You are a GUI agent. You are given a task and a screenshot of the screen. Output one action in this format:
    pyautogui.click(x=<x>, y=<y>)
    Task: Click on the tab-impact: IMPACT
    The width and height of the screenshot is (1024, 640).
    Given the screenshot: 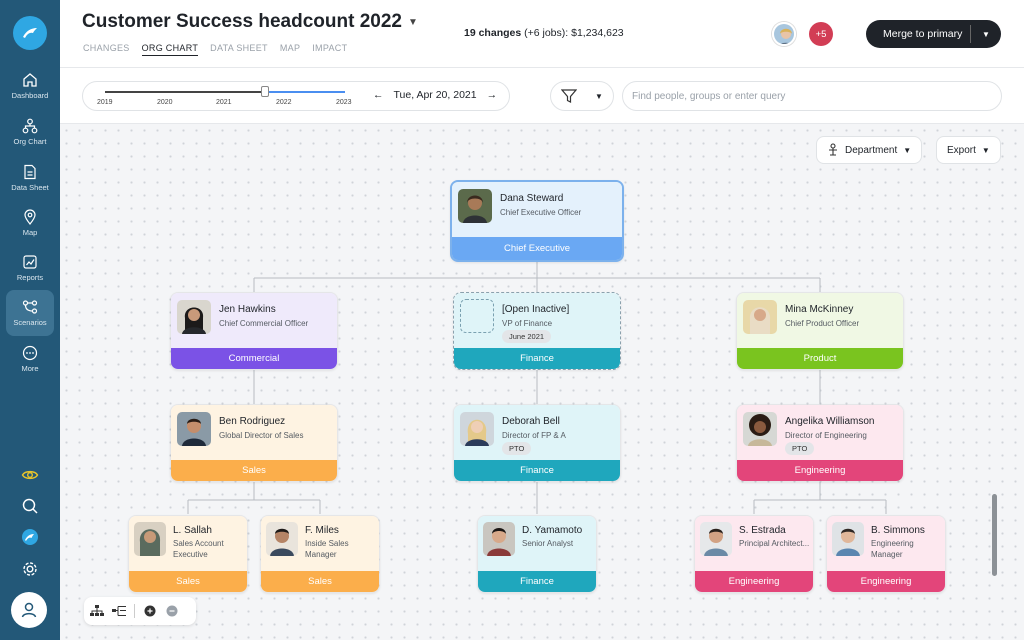 What is the action you would take?
    pyautogui.click(x=329, y=49)
    